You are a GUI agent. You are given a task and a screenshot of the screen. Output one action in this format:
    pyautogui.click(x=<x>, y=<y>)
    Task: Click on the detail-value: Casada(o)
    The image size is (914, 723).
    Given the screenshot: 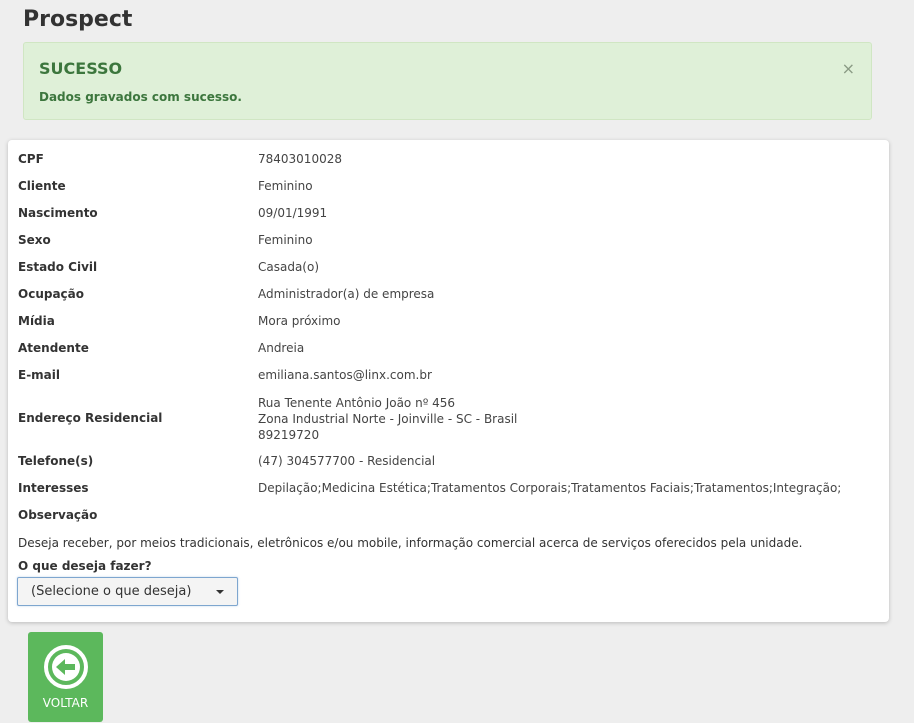 What is the action you would take?
    pyautogui.click(x=289, y=267)
    